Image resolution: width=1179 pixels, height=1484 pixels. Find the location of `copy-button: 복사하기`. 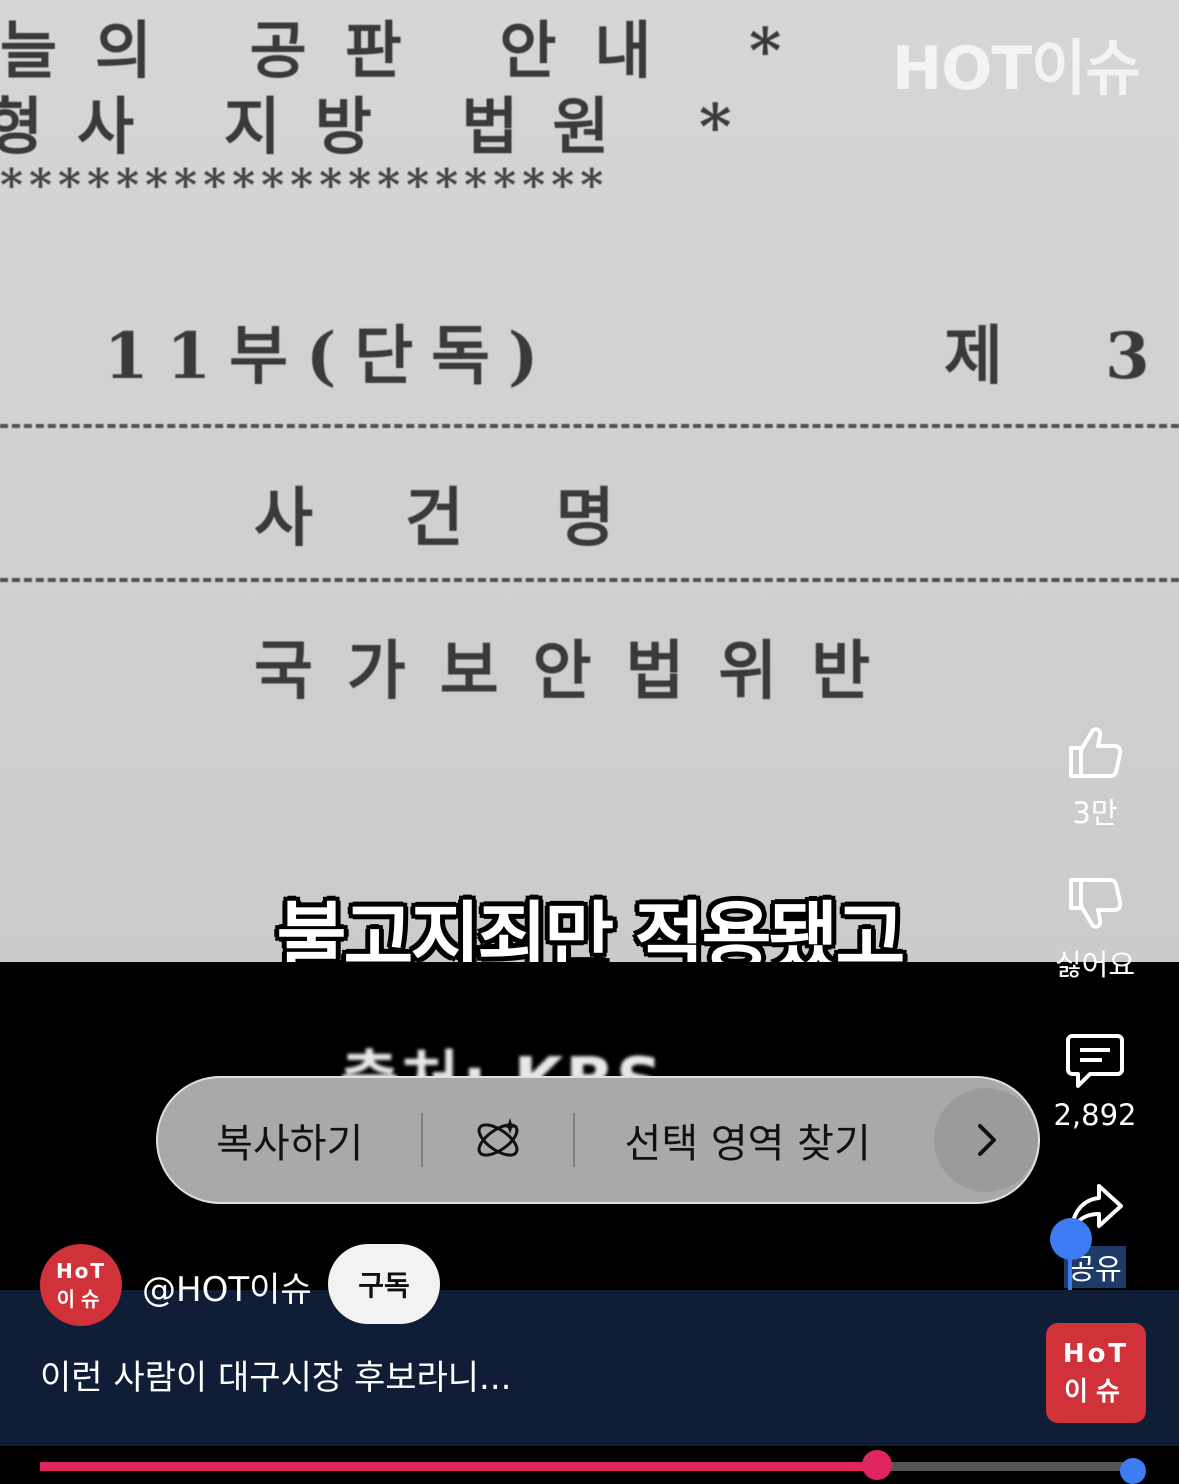

copy-button: 복사하기 is located at coordinates (289, 1140).